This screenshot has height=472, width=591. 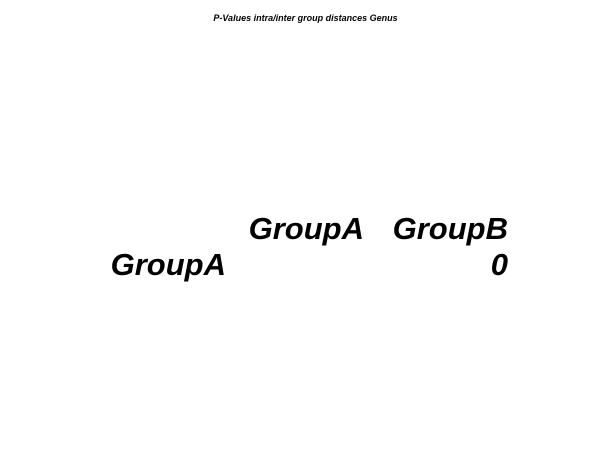 What do you see at coordinates (168, 264) in the screenshot?
I see `row-header-groupa: GroupA` at bounding box center [168, 264].